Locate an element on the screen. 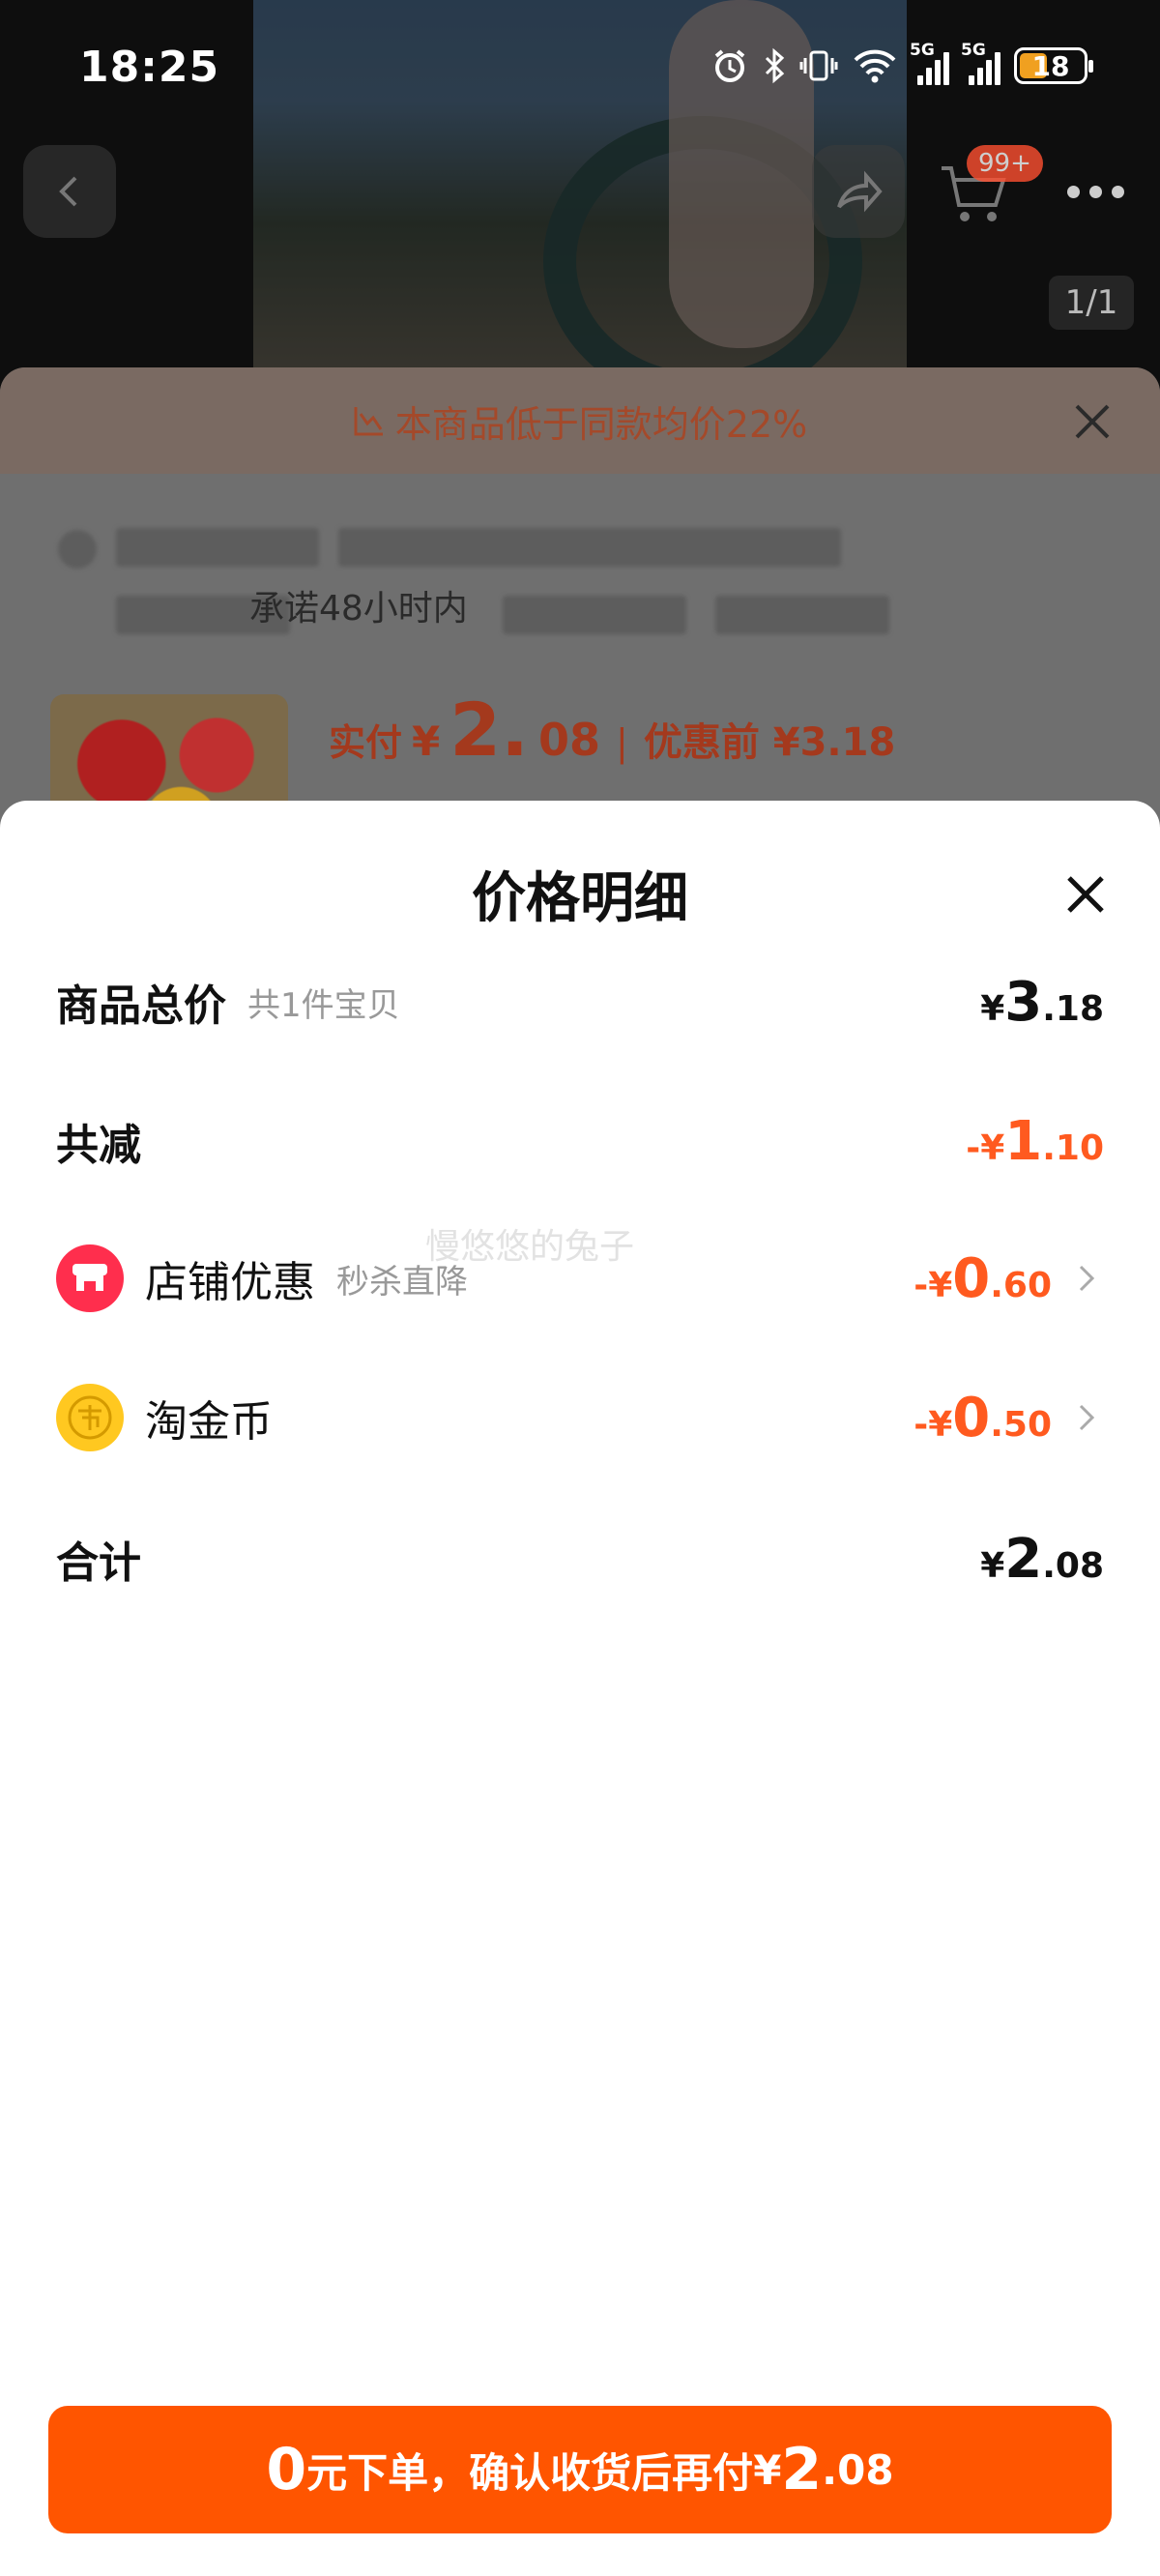  share-button is located at coordinates (858, 191).